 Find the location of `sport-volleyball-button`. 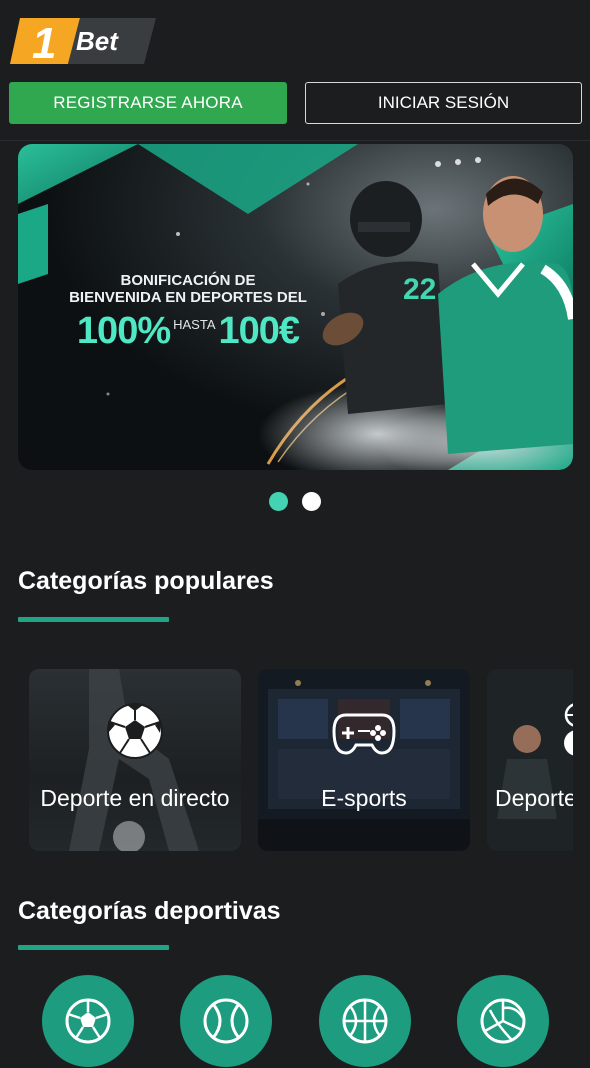

sport-volleyball-button is located at coordinates (503, 1021).